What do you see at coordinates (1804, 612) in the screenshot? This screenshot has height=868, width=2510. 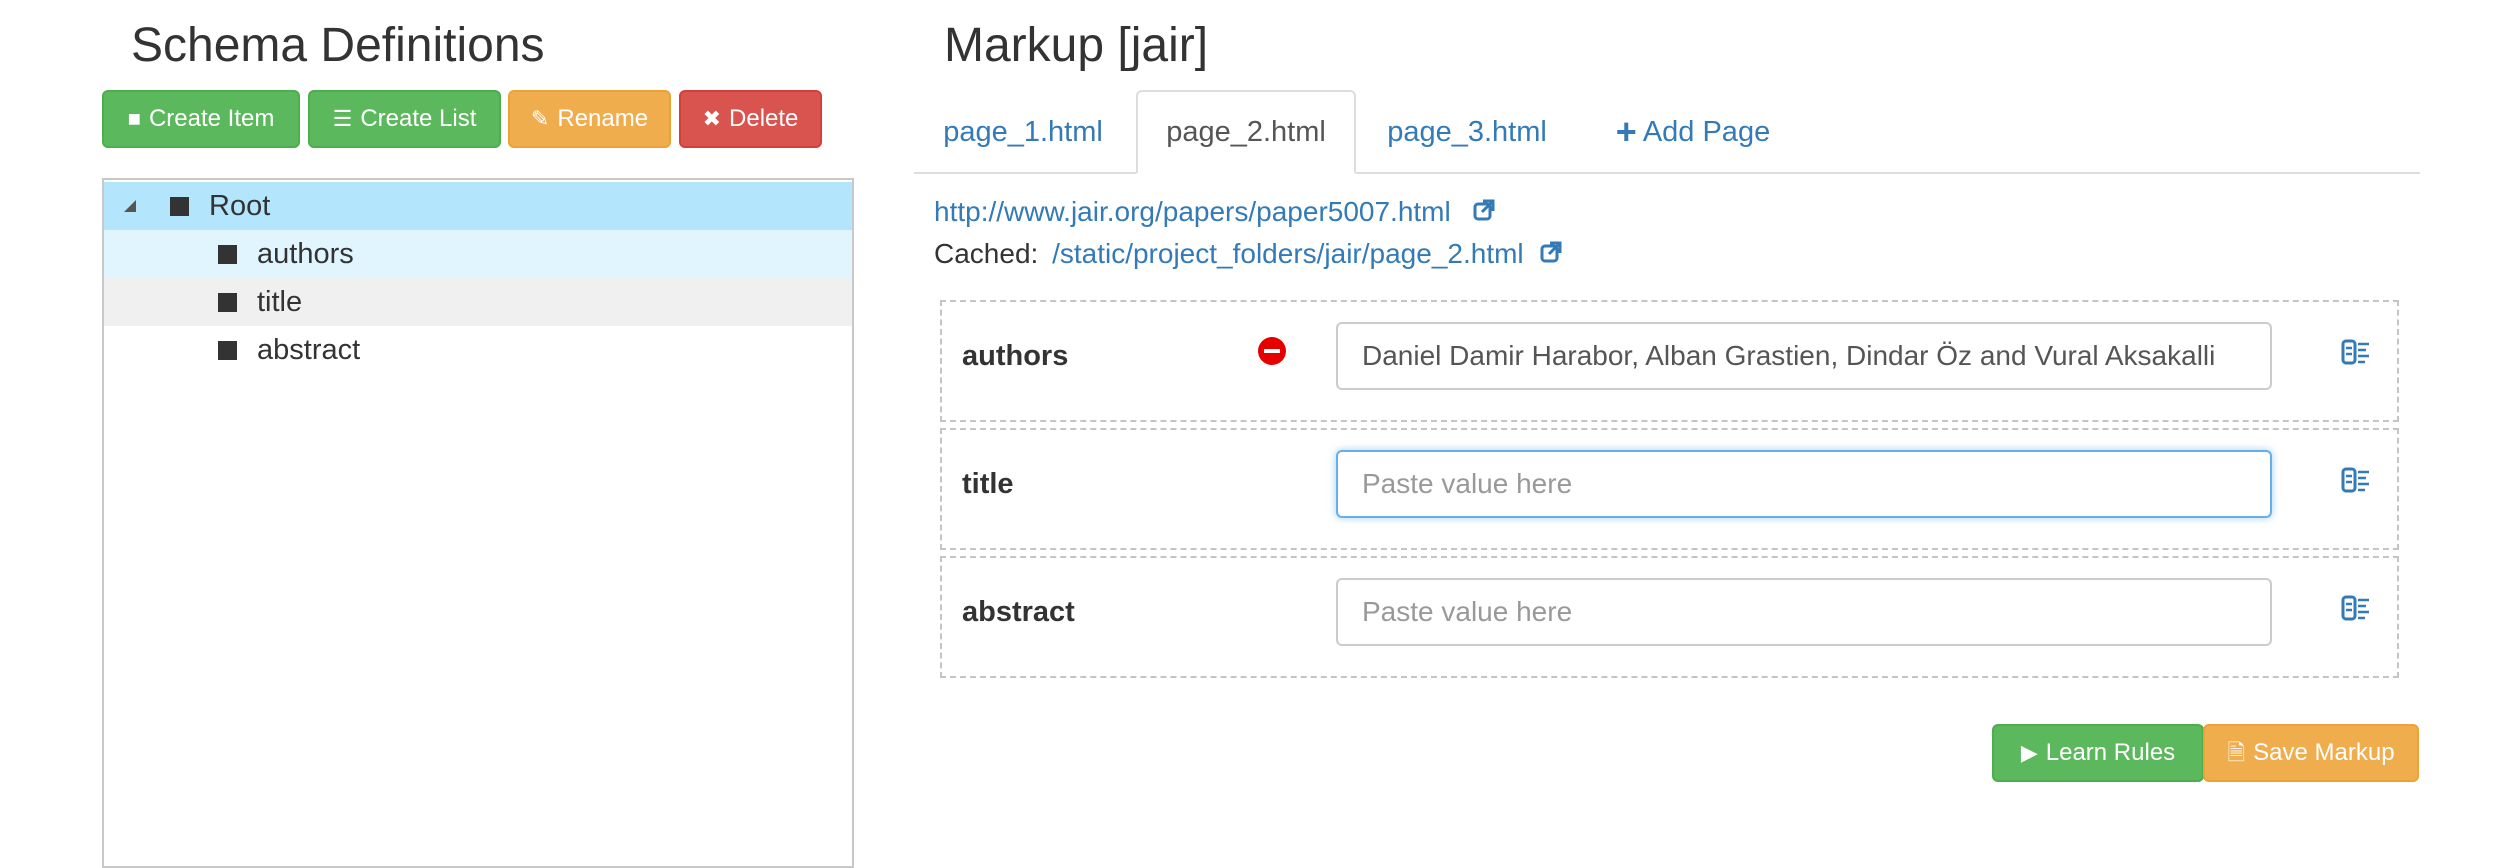 I see `abstract-value-input` at bounding box center [1804, 612].